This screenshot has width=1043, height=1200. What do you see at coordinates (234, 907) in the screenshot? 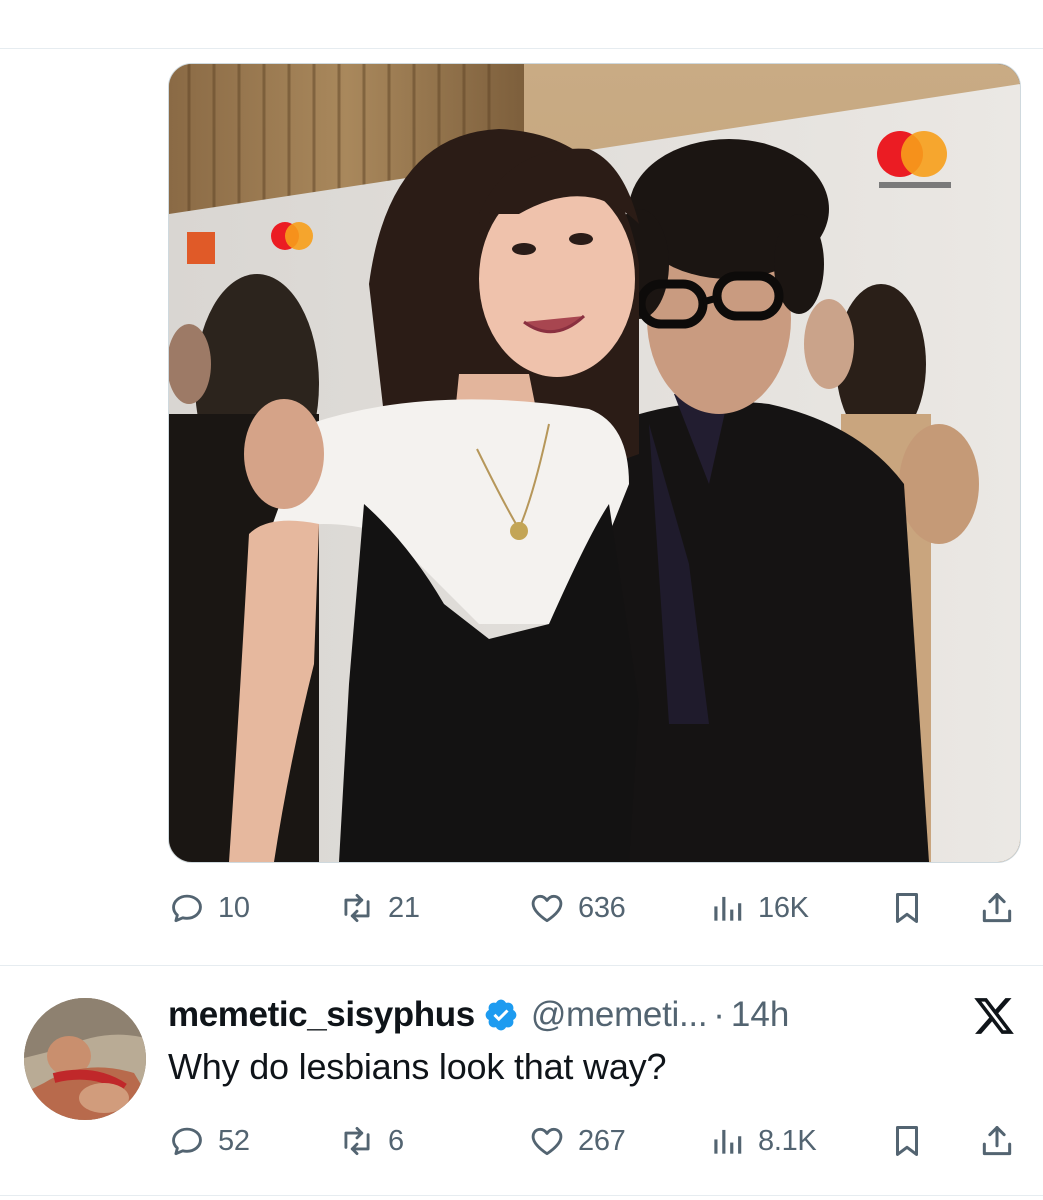
I see `reply-count: 10` at bounding box center [234, 907].